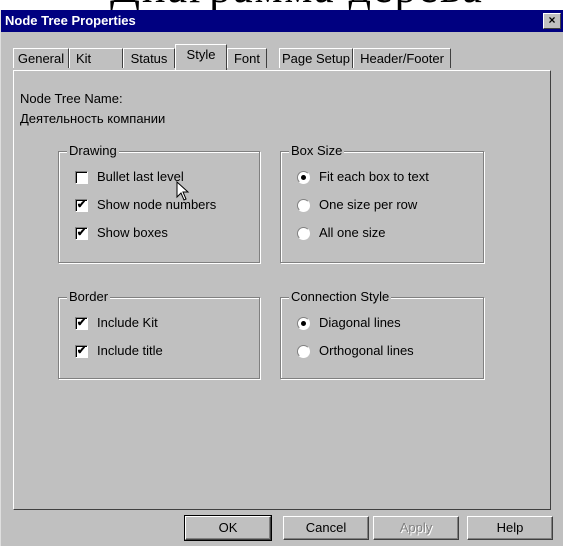 This screenshot has height=546, width=563. I want to click on node-tree-name-value: Деятельность компании, so click(93, 118).